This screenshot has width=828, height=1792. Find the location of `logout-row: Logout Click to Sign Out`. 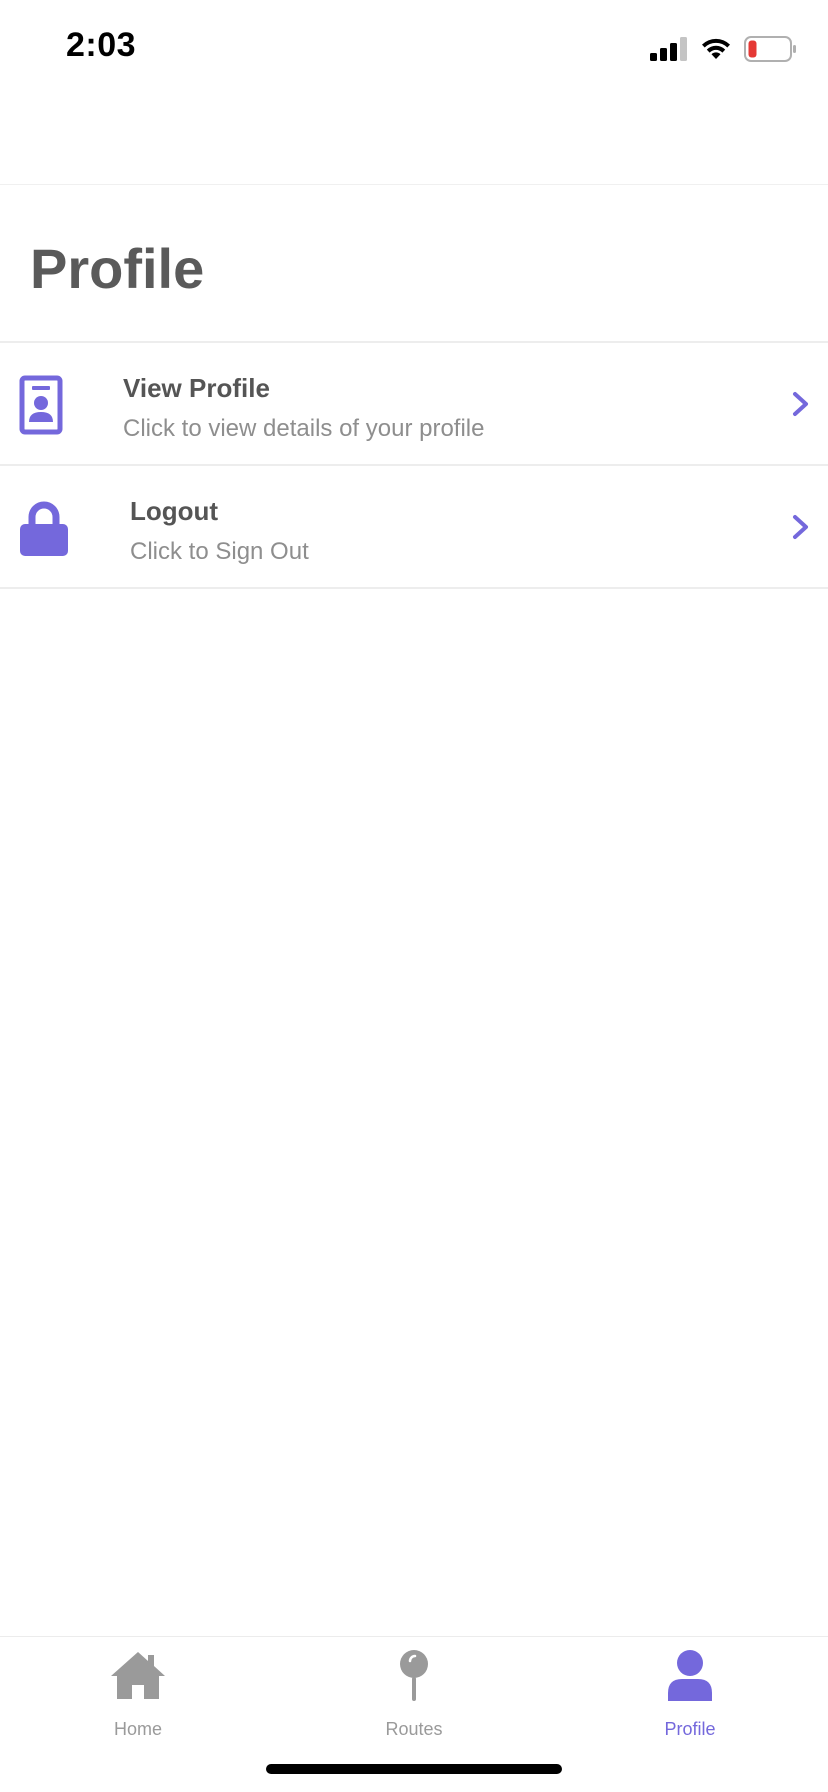

logout-row: Logout Click to Sign Out is located at coordinates (414, 527).